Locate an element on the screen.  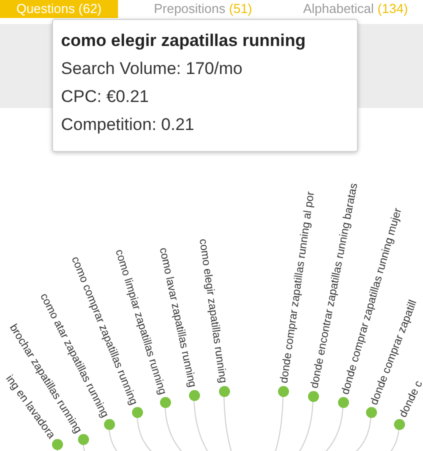
tooltip-line: Search Volume: 170/mo is located at coordinates (152, 69).